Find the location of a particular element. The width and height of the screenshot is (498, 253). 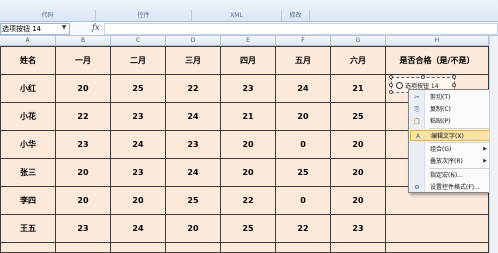

ribbon-group-code: 代码 is located at coordinates (48, 16).